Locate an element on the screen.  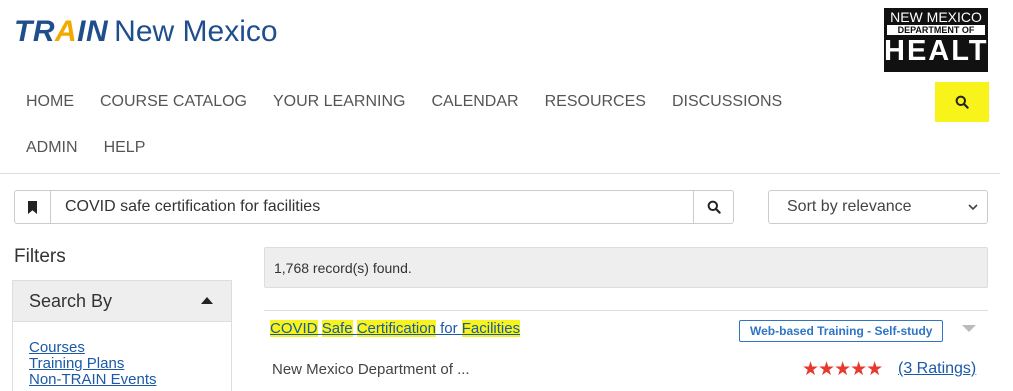
nav-item-resources: RESOURCES is located at coordinates (595, 102).